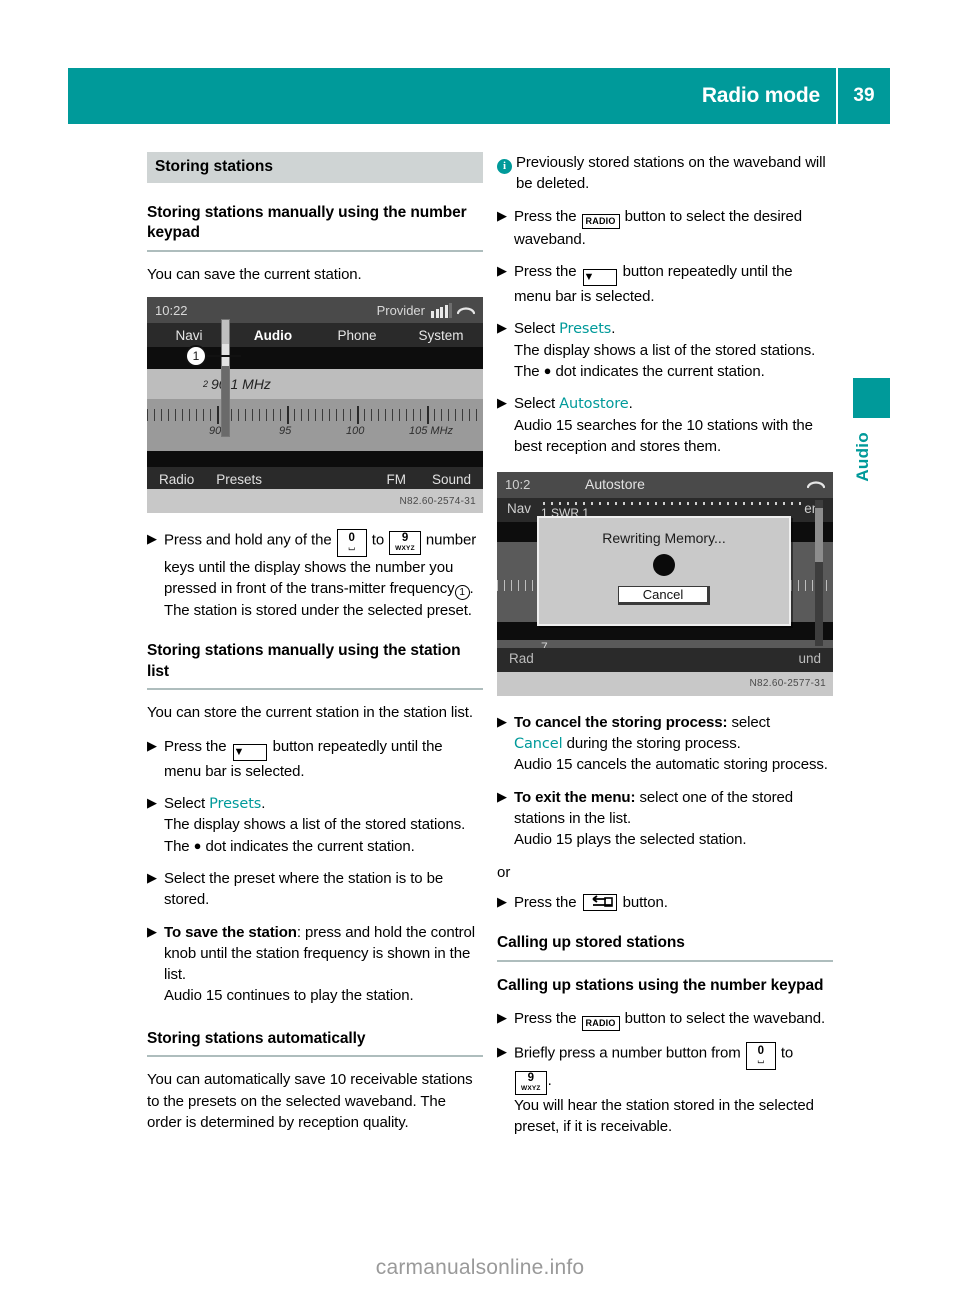 Image resolution: width=960 pixels, height=1302 pixels. What do you see at coordinates (621, 722) in the screenshot?
I see `step-text-bold: To cancel the storing process:` at bounding box center [621, 722].